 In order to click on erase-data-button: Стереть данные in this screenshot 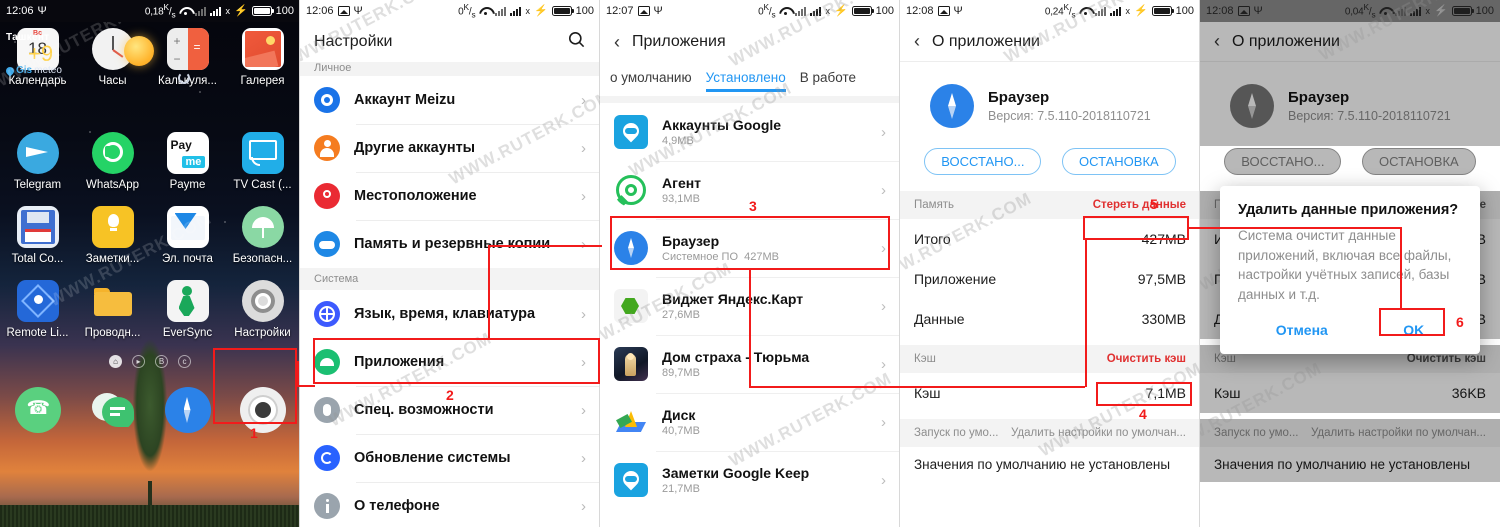, I will do `click(1139, 205)`.